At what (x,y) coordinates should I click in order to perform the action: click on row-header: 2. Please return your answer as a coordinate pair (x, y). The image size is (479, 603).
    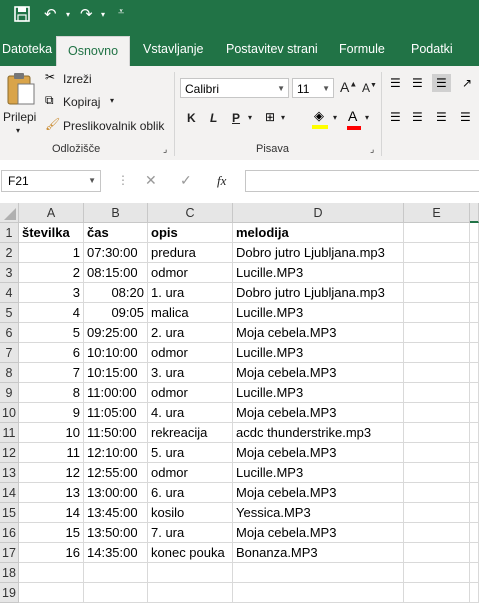
    Looking at the image, I should click on (9, 253).